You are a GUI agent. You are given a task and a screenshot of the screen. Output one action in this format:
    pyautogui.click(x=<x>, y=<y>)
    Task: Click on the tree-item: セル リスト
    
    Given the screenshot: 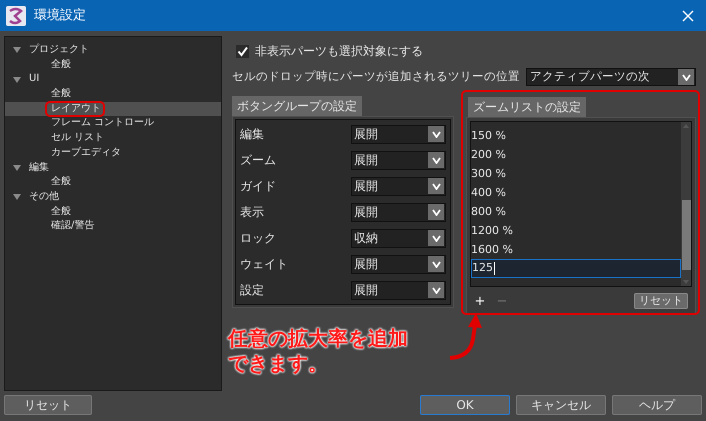 What is the action you would take?
    pyautogui.click(x=113, y=138)
    